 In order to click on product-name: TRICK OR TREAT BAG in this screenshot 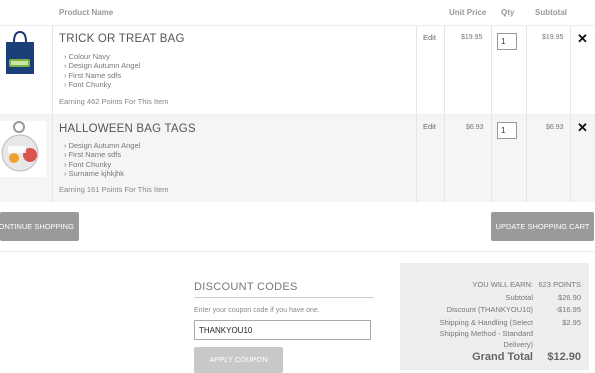, I will do `click(122, 39)`.